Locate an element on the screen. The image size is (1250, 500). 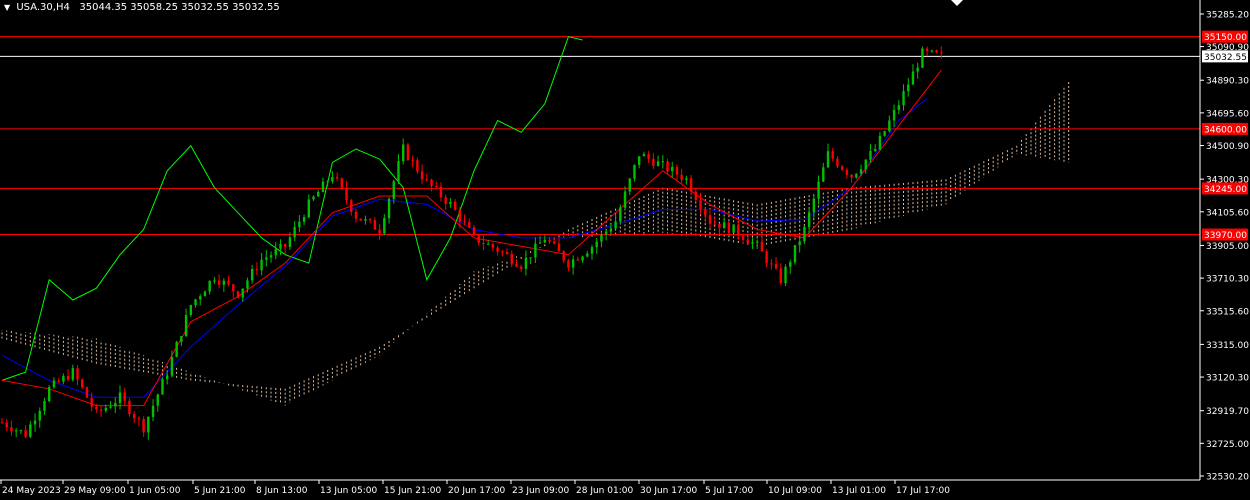
price-tick-label: 32919.70 is located at coordinates (1227, 412).